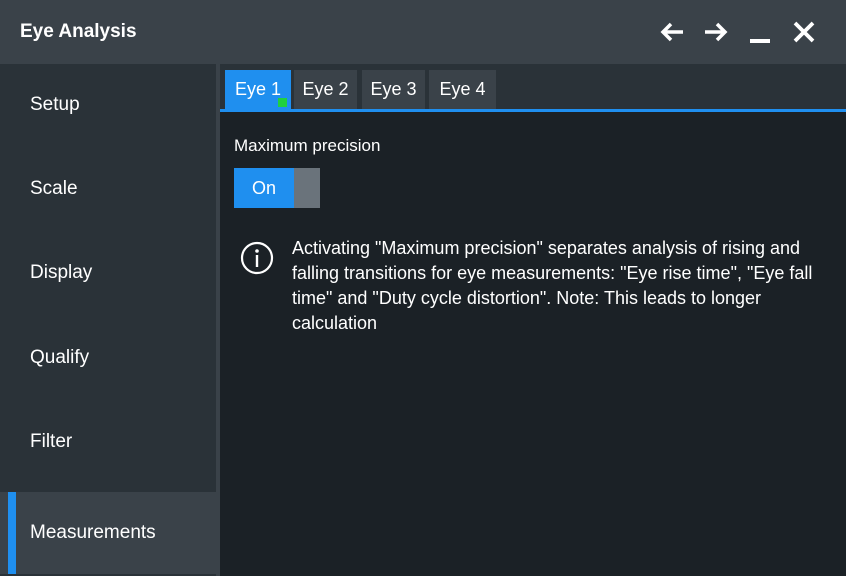 The image size is (846, 576). I want to click on tab-eye-2: Eye 2, so click(325, 89).